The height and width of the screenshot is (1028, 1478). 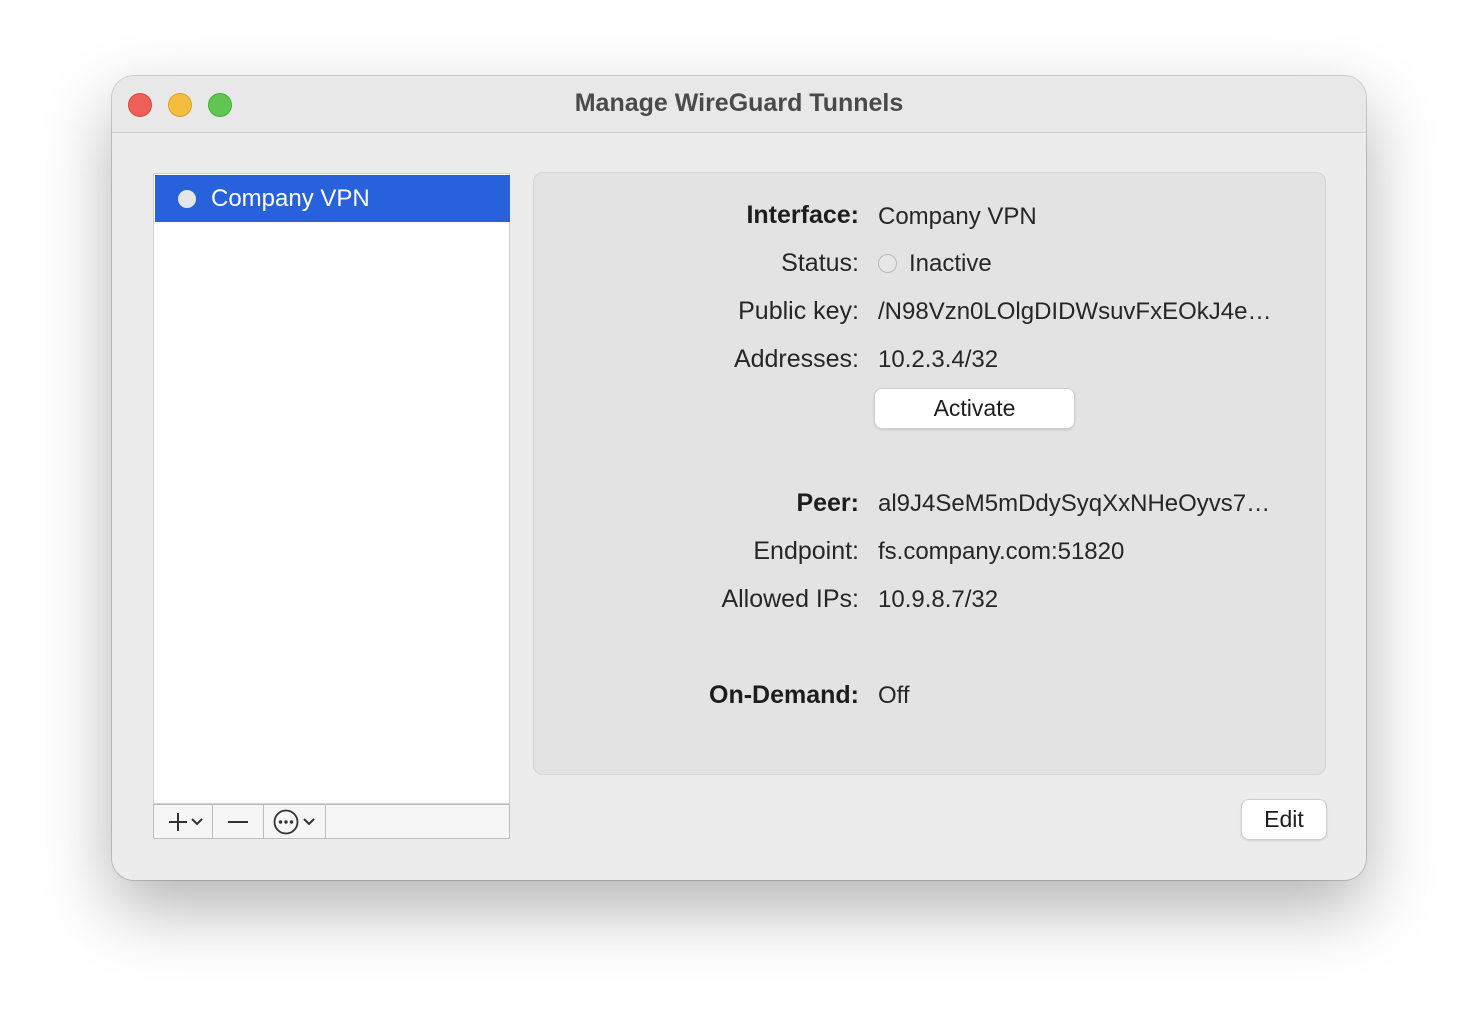 I want to click on endpoint-value: fs.company.com:51820, so click(x=1001, y=551).